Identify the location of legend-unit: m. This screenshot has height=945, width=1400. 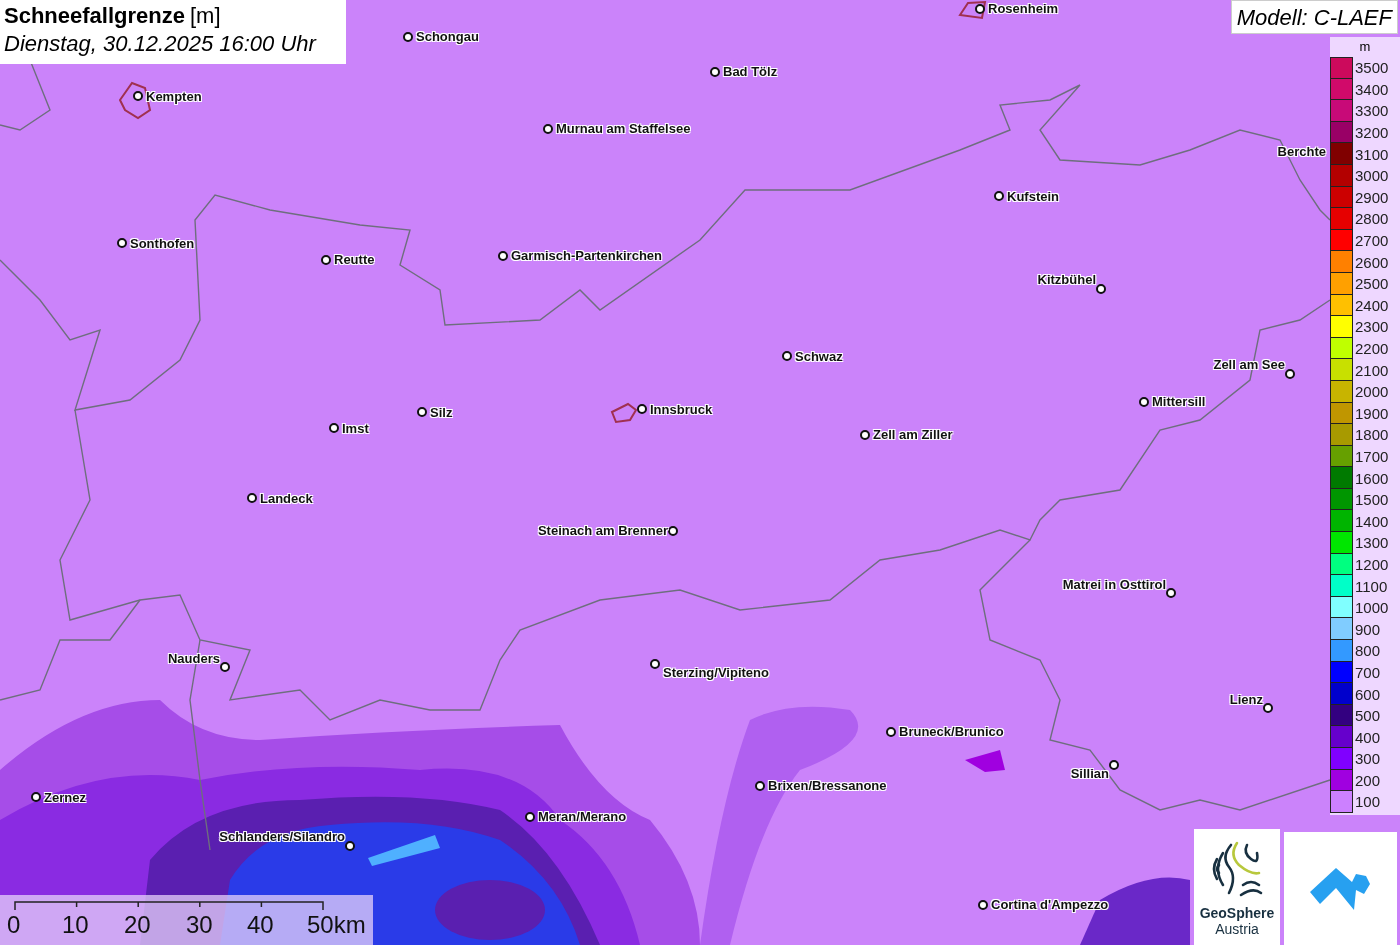
(1365, 47).